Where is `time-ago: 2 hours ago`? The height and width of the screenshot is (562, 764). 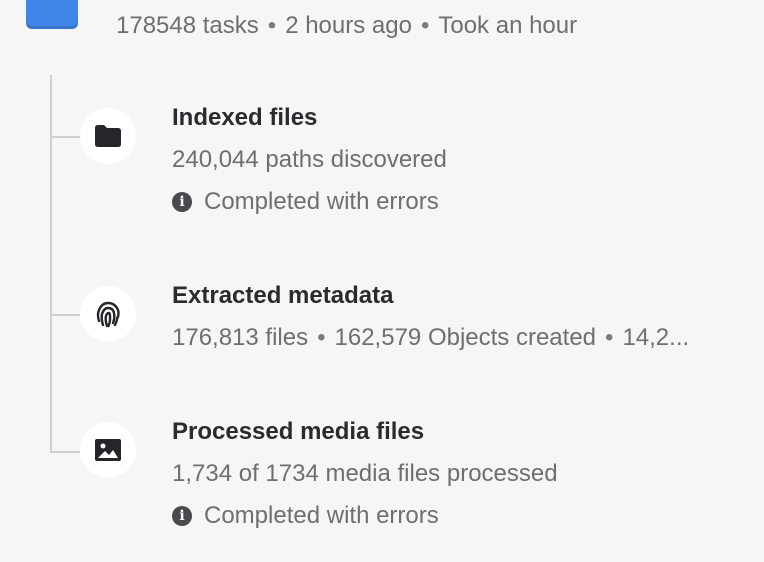
time-ago: 2 hours ago is located at coordinates (348, 25).